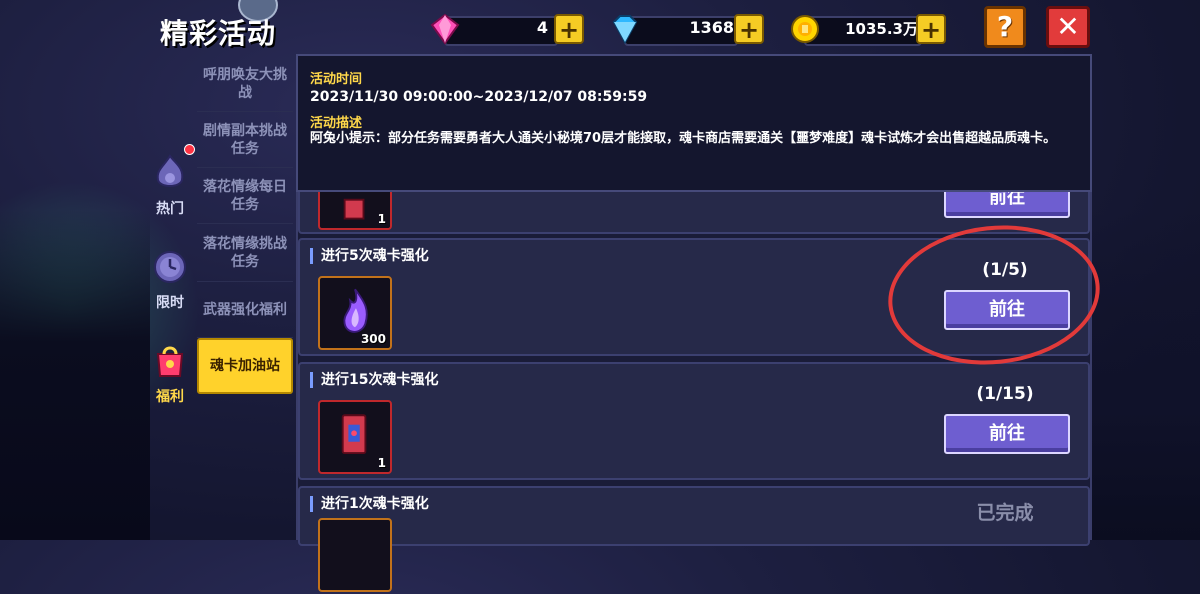 The image size is (1200, 594). I want to click on resource-gold: 1035.3万 +, so click(868, 29).